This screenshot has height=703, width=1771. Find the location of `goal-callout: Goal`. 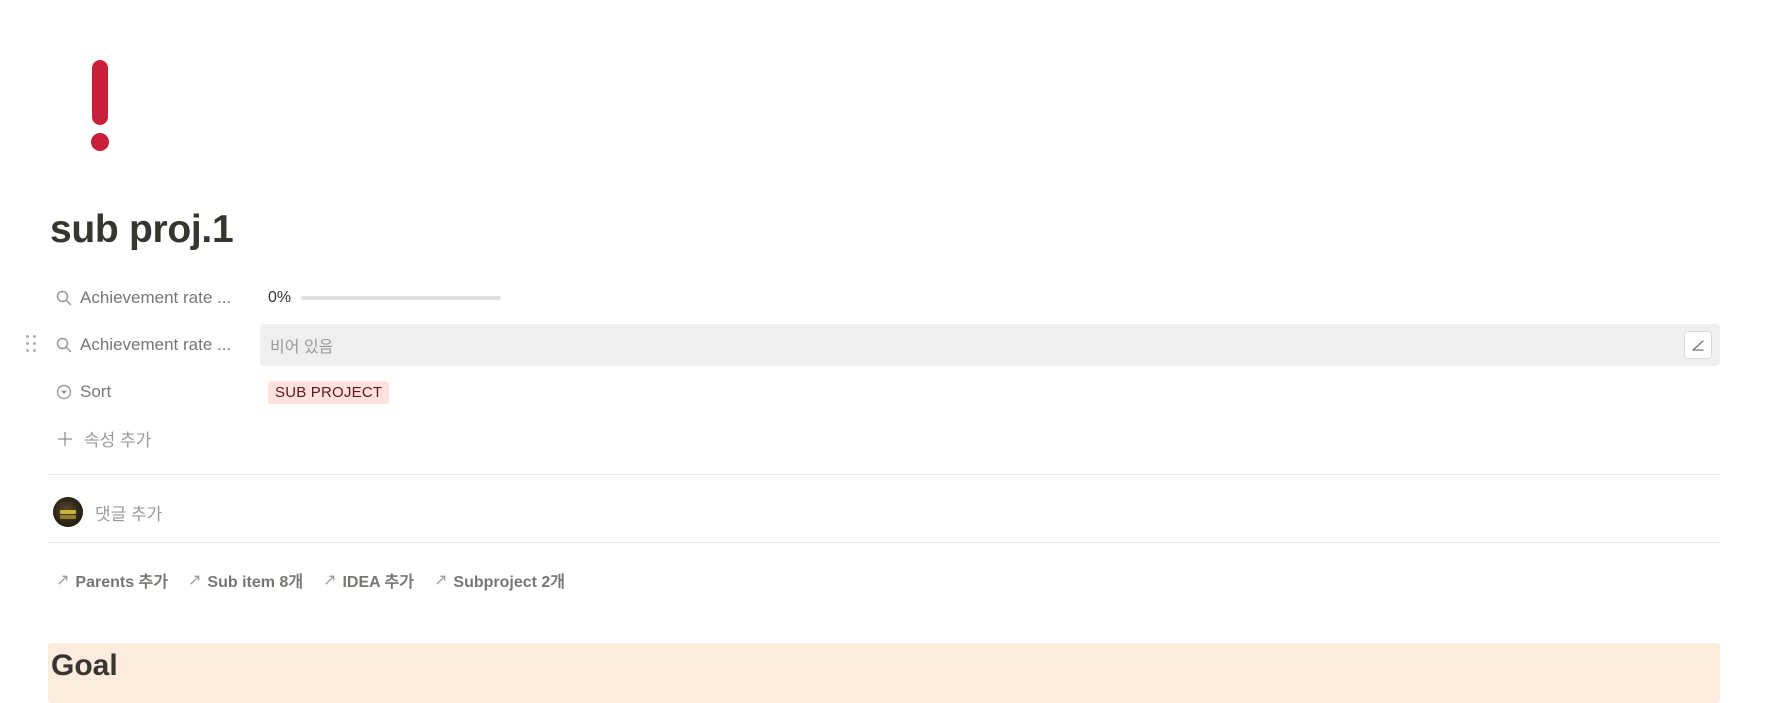

goal-callout: Goal is located at coordinates (884, 673).